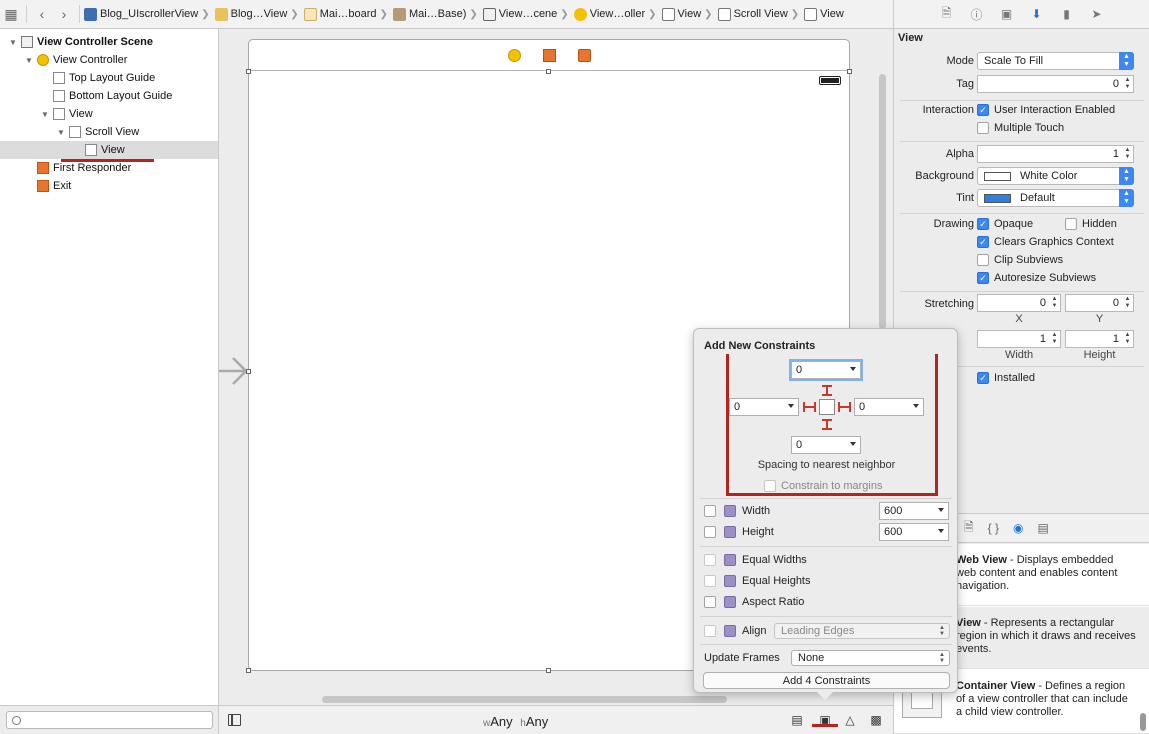 Image resolution: width=1149 pixels, height=734 pixels. What do you see at coordinates (109, 78) in the screenshot?
I see `outline-item-top-layout-guide: Top Layout Guide` at bounding box center [109, 78].